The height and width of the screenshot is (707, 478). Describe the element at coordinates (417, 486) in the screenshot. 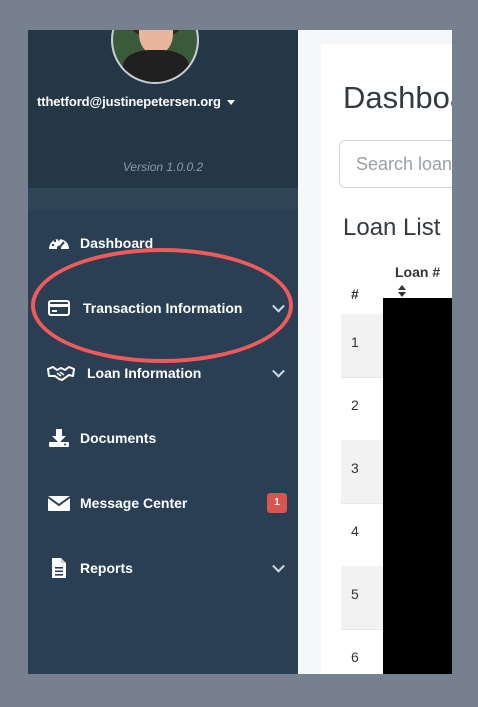

I see `redacted-region` at that location.